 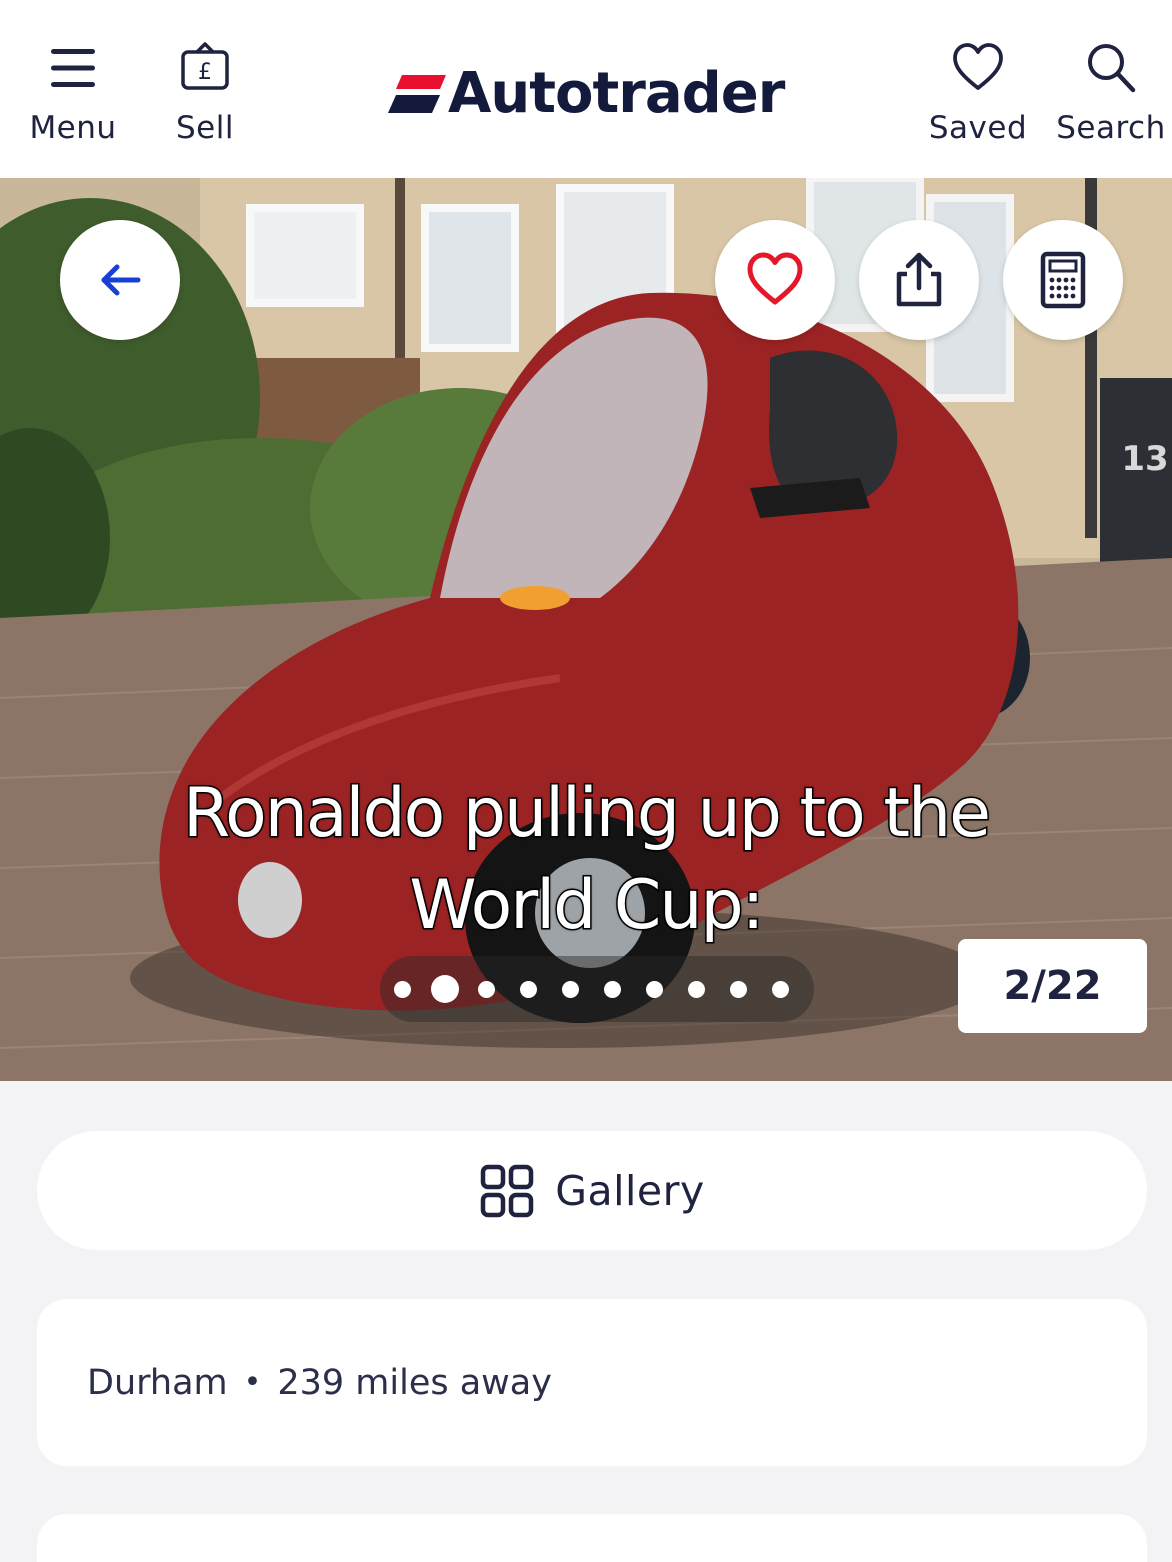 I want to click on saved-button: Saved, so click(x=978, y=93).